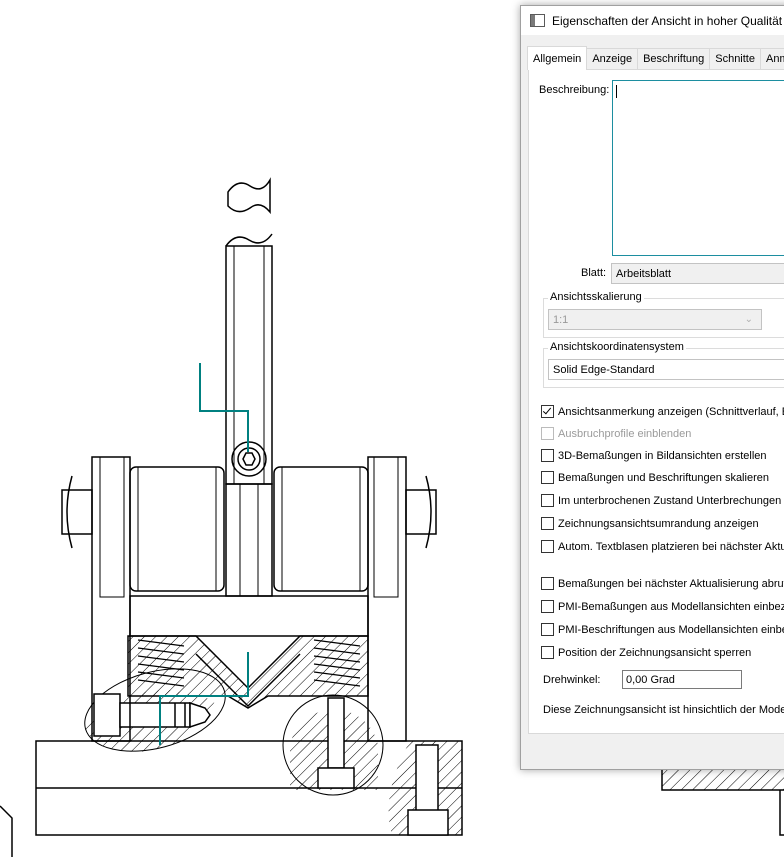 This screenshot has width=784, height=857. What do you see at coordinates (698, 168) in the screenshot?
I see `beschreibung-textarea` at bounding box center [698, 168].